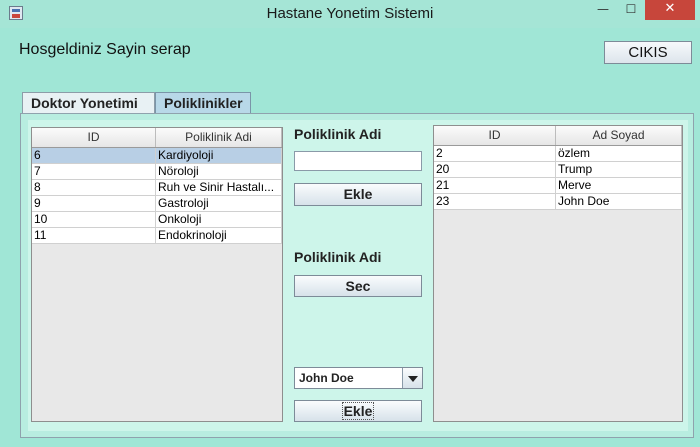 The width and height of the screenshot is (700, 447). What do you see at coordinates (648, 52) in the screenshot?
I see `logout-button: CIKIS` at bounding box center [648, 52].